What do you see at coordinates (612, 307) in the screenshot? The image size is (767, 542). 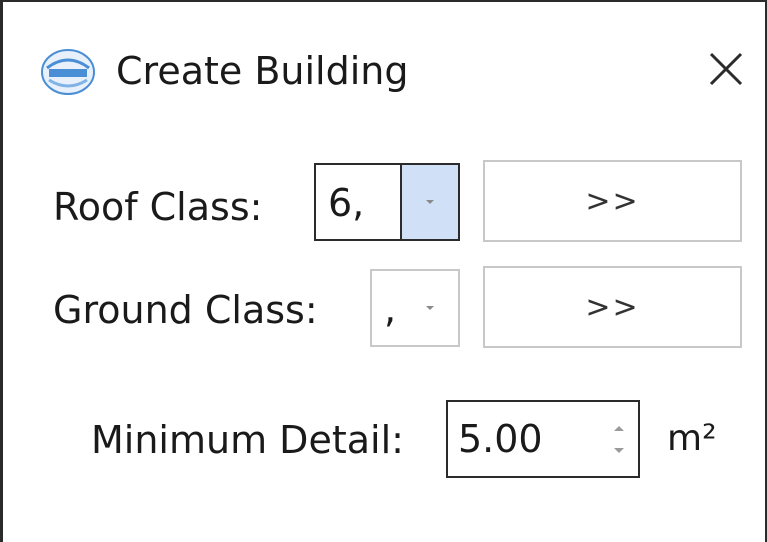 I see `ground-class-picker-button: >>` at bounding box center [612, 307].